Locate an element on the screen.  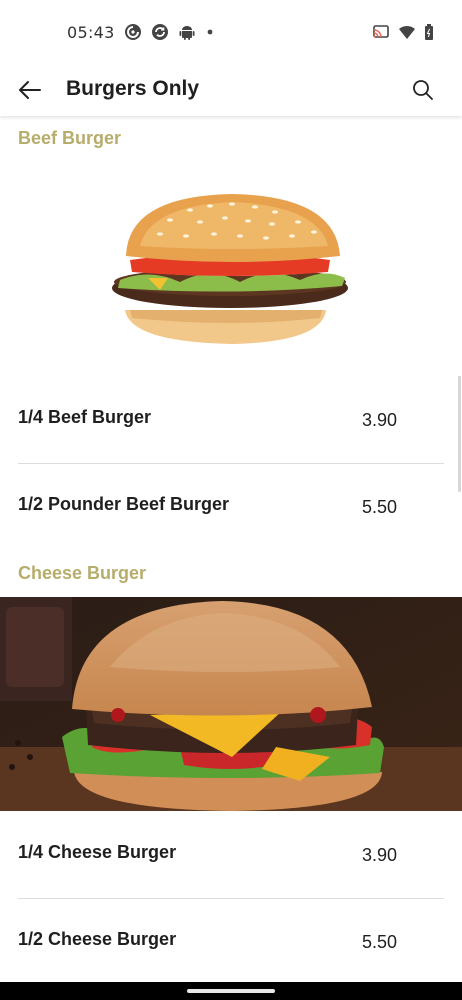
status-time: 05:43 is located at coordinates (91, 32).